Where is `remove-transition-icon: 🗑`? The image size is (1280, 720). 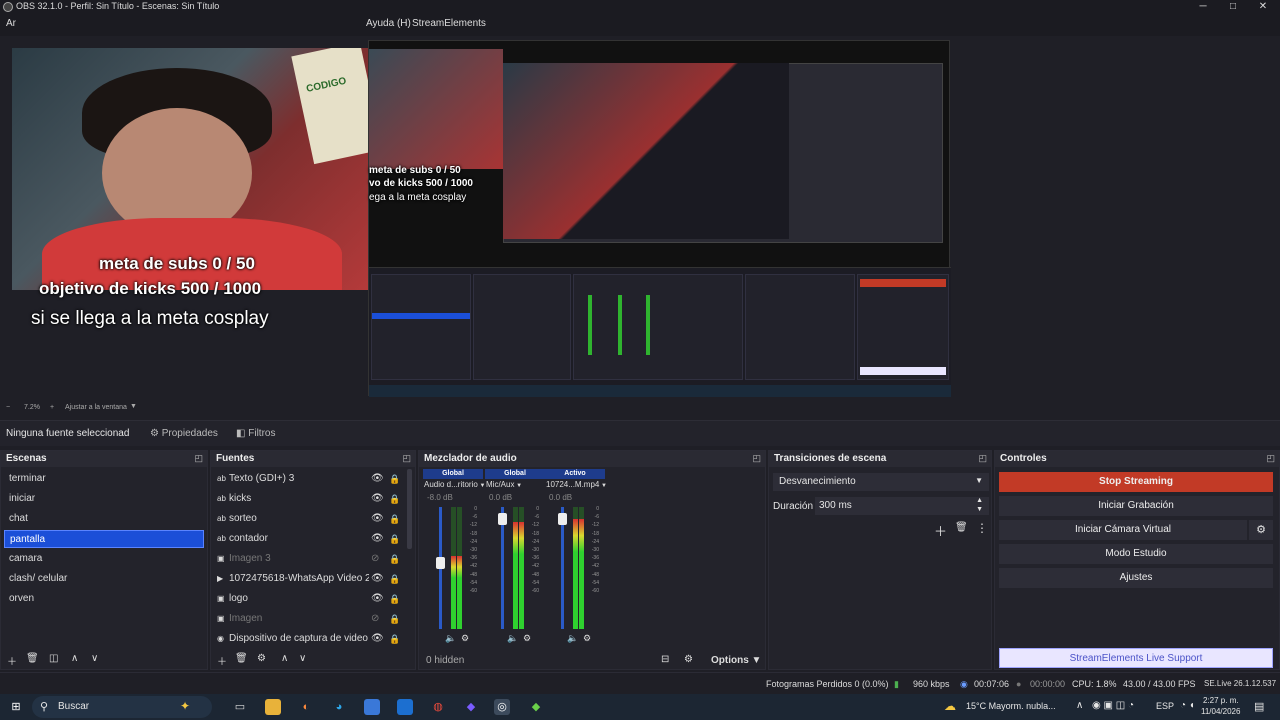
remove-transition-icon: 🗑 is located at coordinates (961, 527).